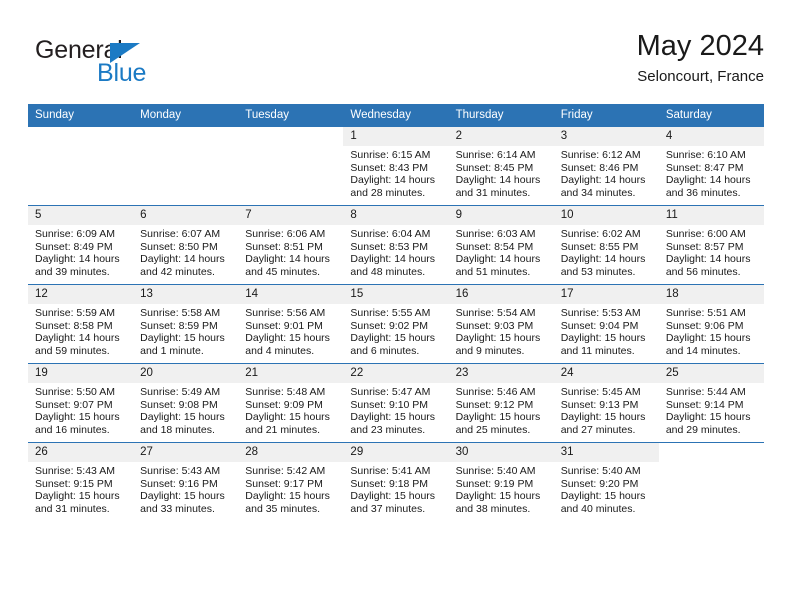 Image resolution: width=792 pixels, height=612 pixels. I want to click on daylight-text: Daylight: 15 hours and 35 minutes., so click(287, 502).